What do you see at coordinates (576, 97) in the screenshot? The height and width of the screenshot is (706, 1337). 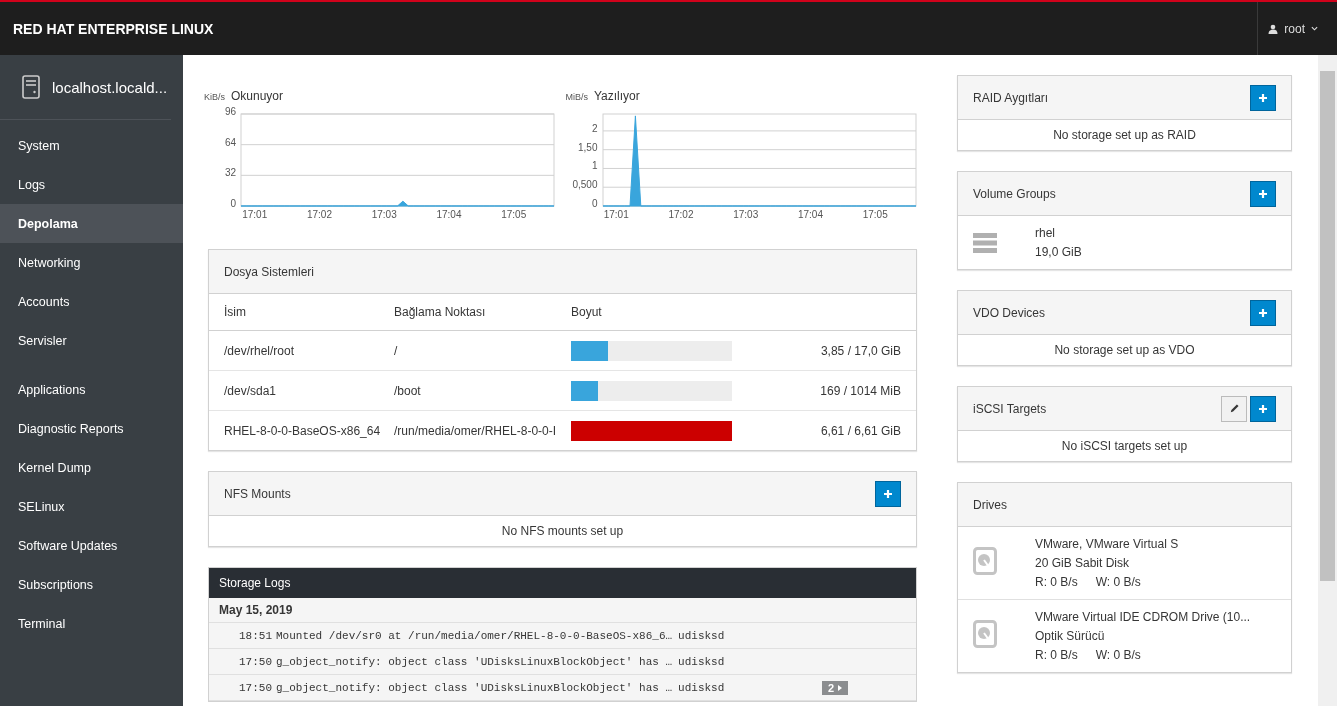 I see `axis-unit: MiB/s` at bounding box center [576, 97].